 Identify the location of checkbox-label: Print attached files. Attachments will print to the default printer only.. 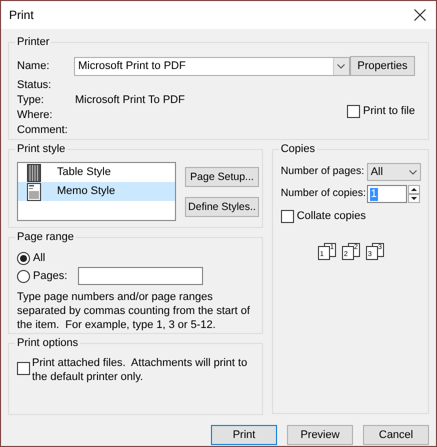
(142, 370).